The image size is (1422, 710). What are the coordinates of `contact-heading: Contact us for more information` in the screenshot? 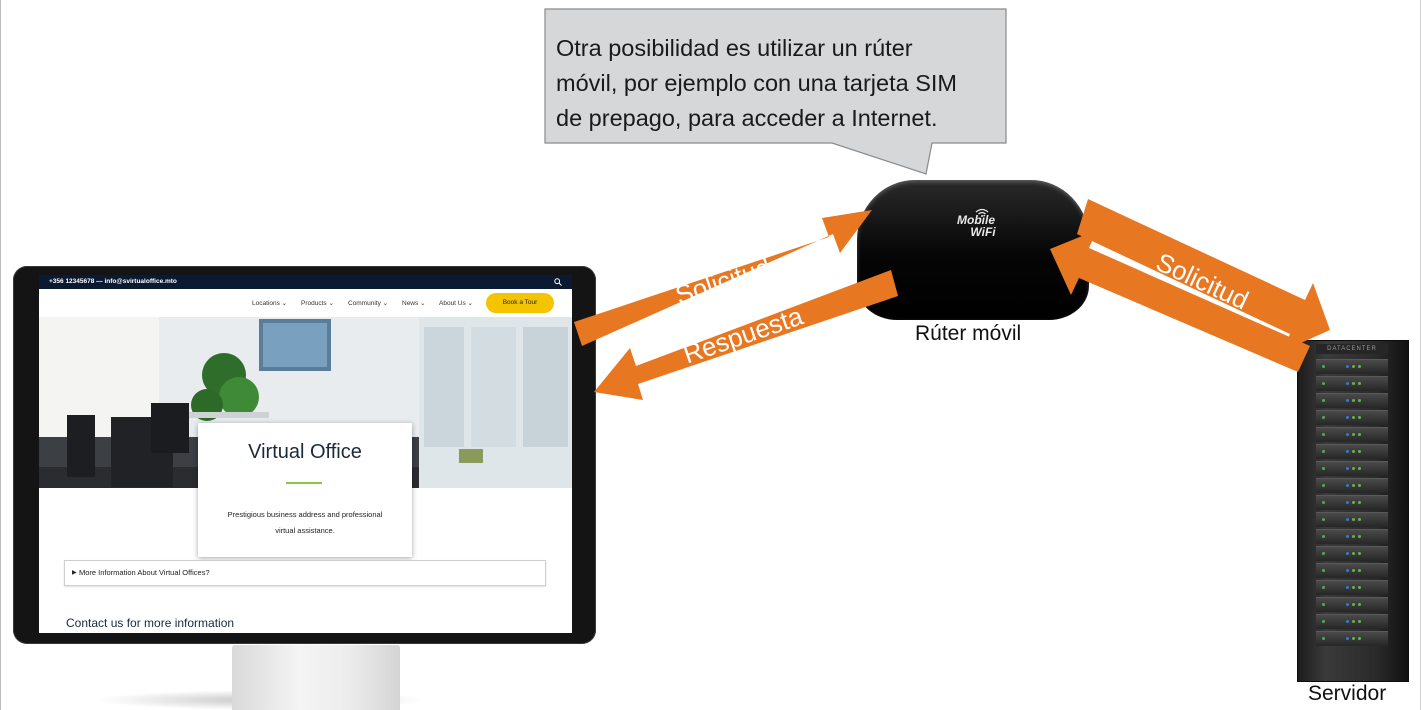 It's located at (150, 623).